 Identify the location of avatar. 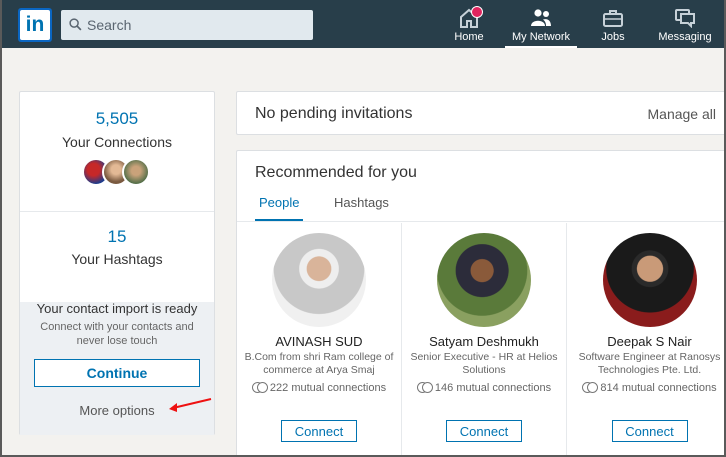
(136, 172).